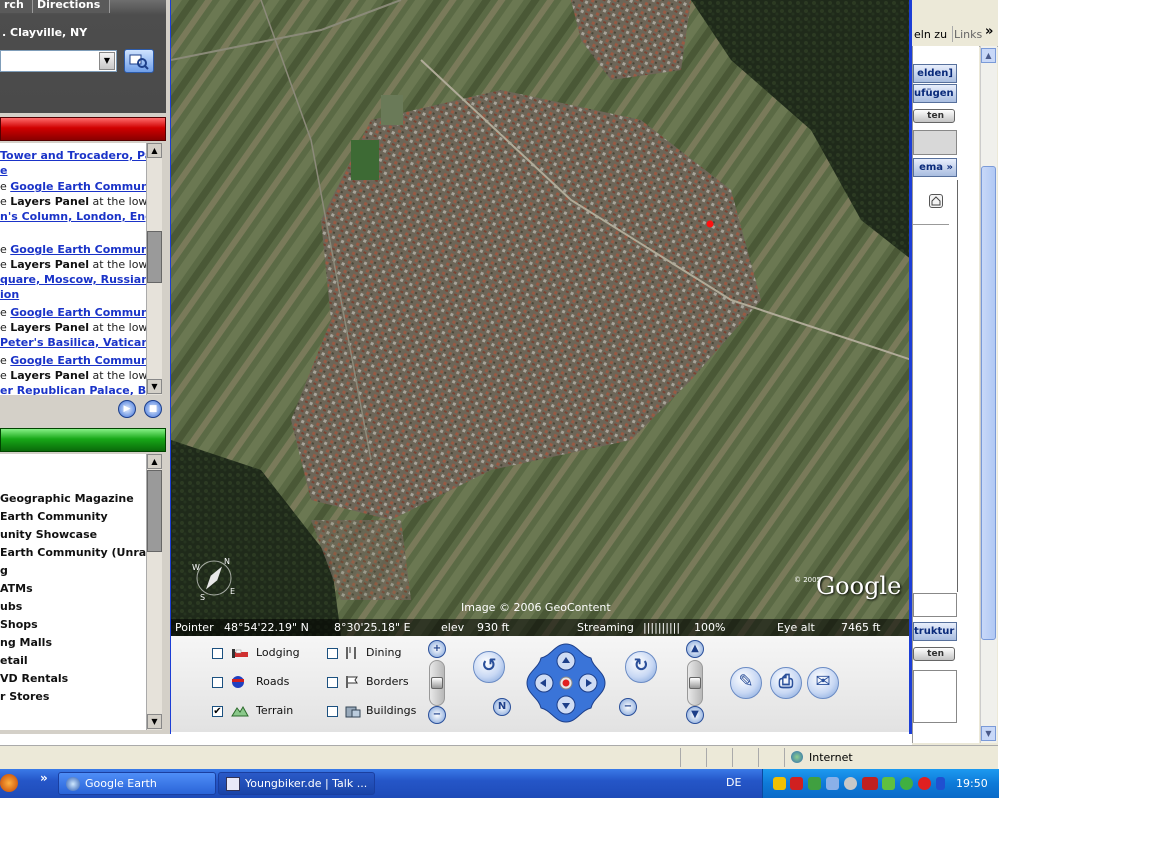 This screenshot has width=1152, height=864. Describe the element at coordinates (968, 34) in the screenshot. I see `links-label: Links` at that location.